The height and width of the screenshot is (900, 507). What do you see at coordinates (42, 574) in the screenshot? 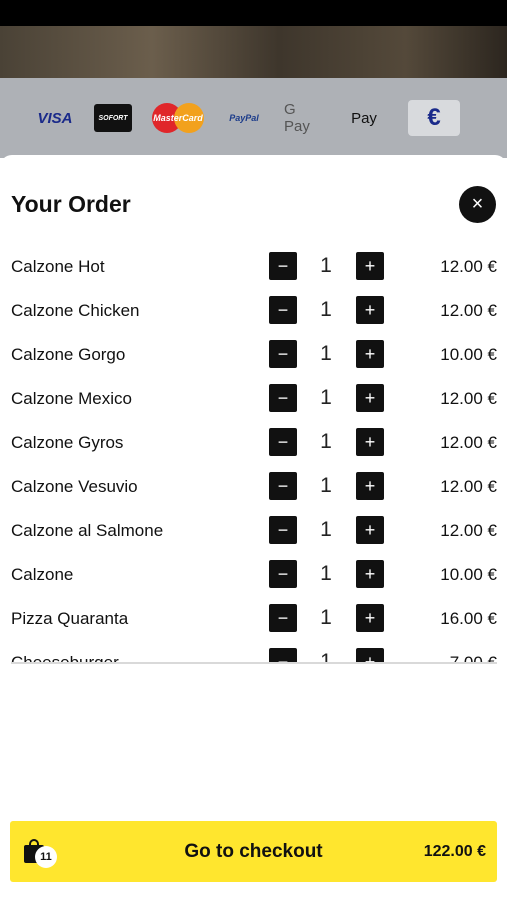
I see `item-name: Calzone` at bounding box center [42, 574].